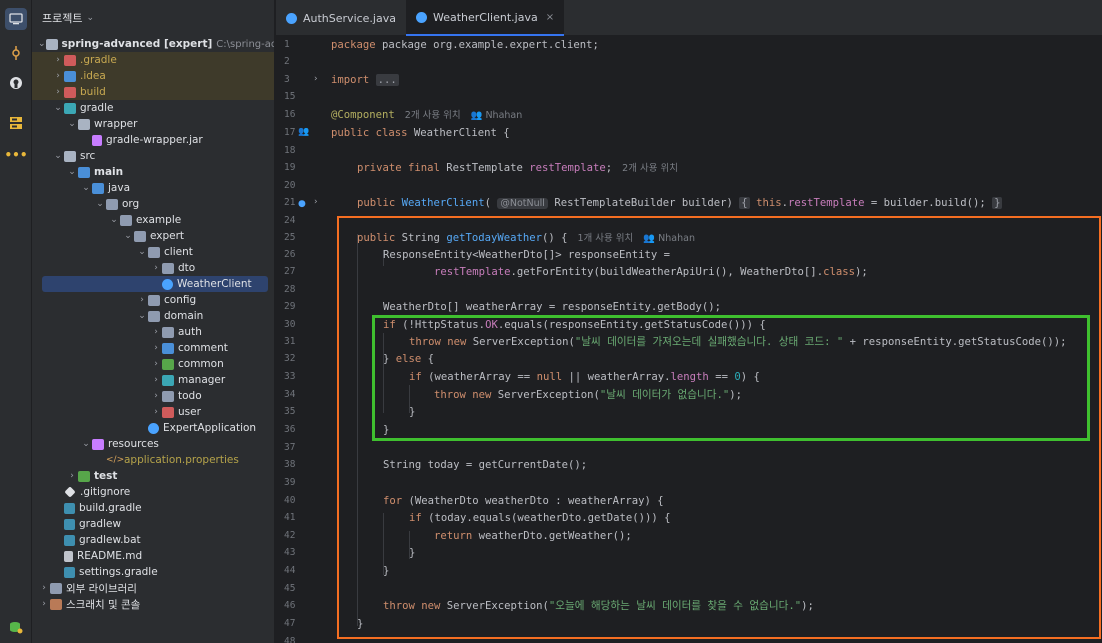 This screenshot has width=1102, height=643. I want to click on tree-item: › config, so click(153, 300).